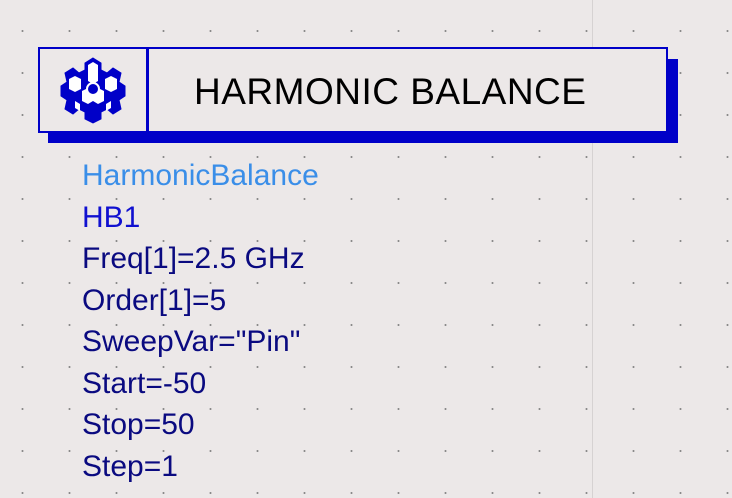  I want to click on component-type-label: HarmonicBalance, so click(200, 176).